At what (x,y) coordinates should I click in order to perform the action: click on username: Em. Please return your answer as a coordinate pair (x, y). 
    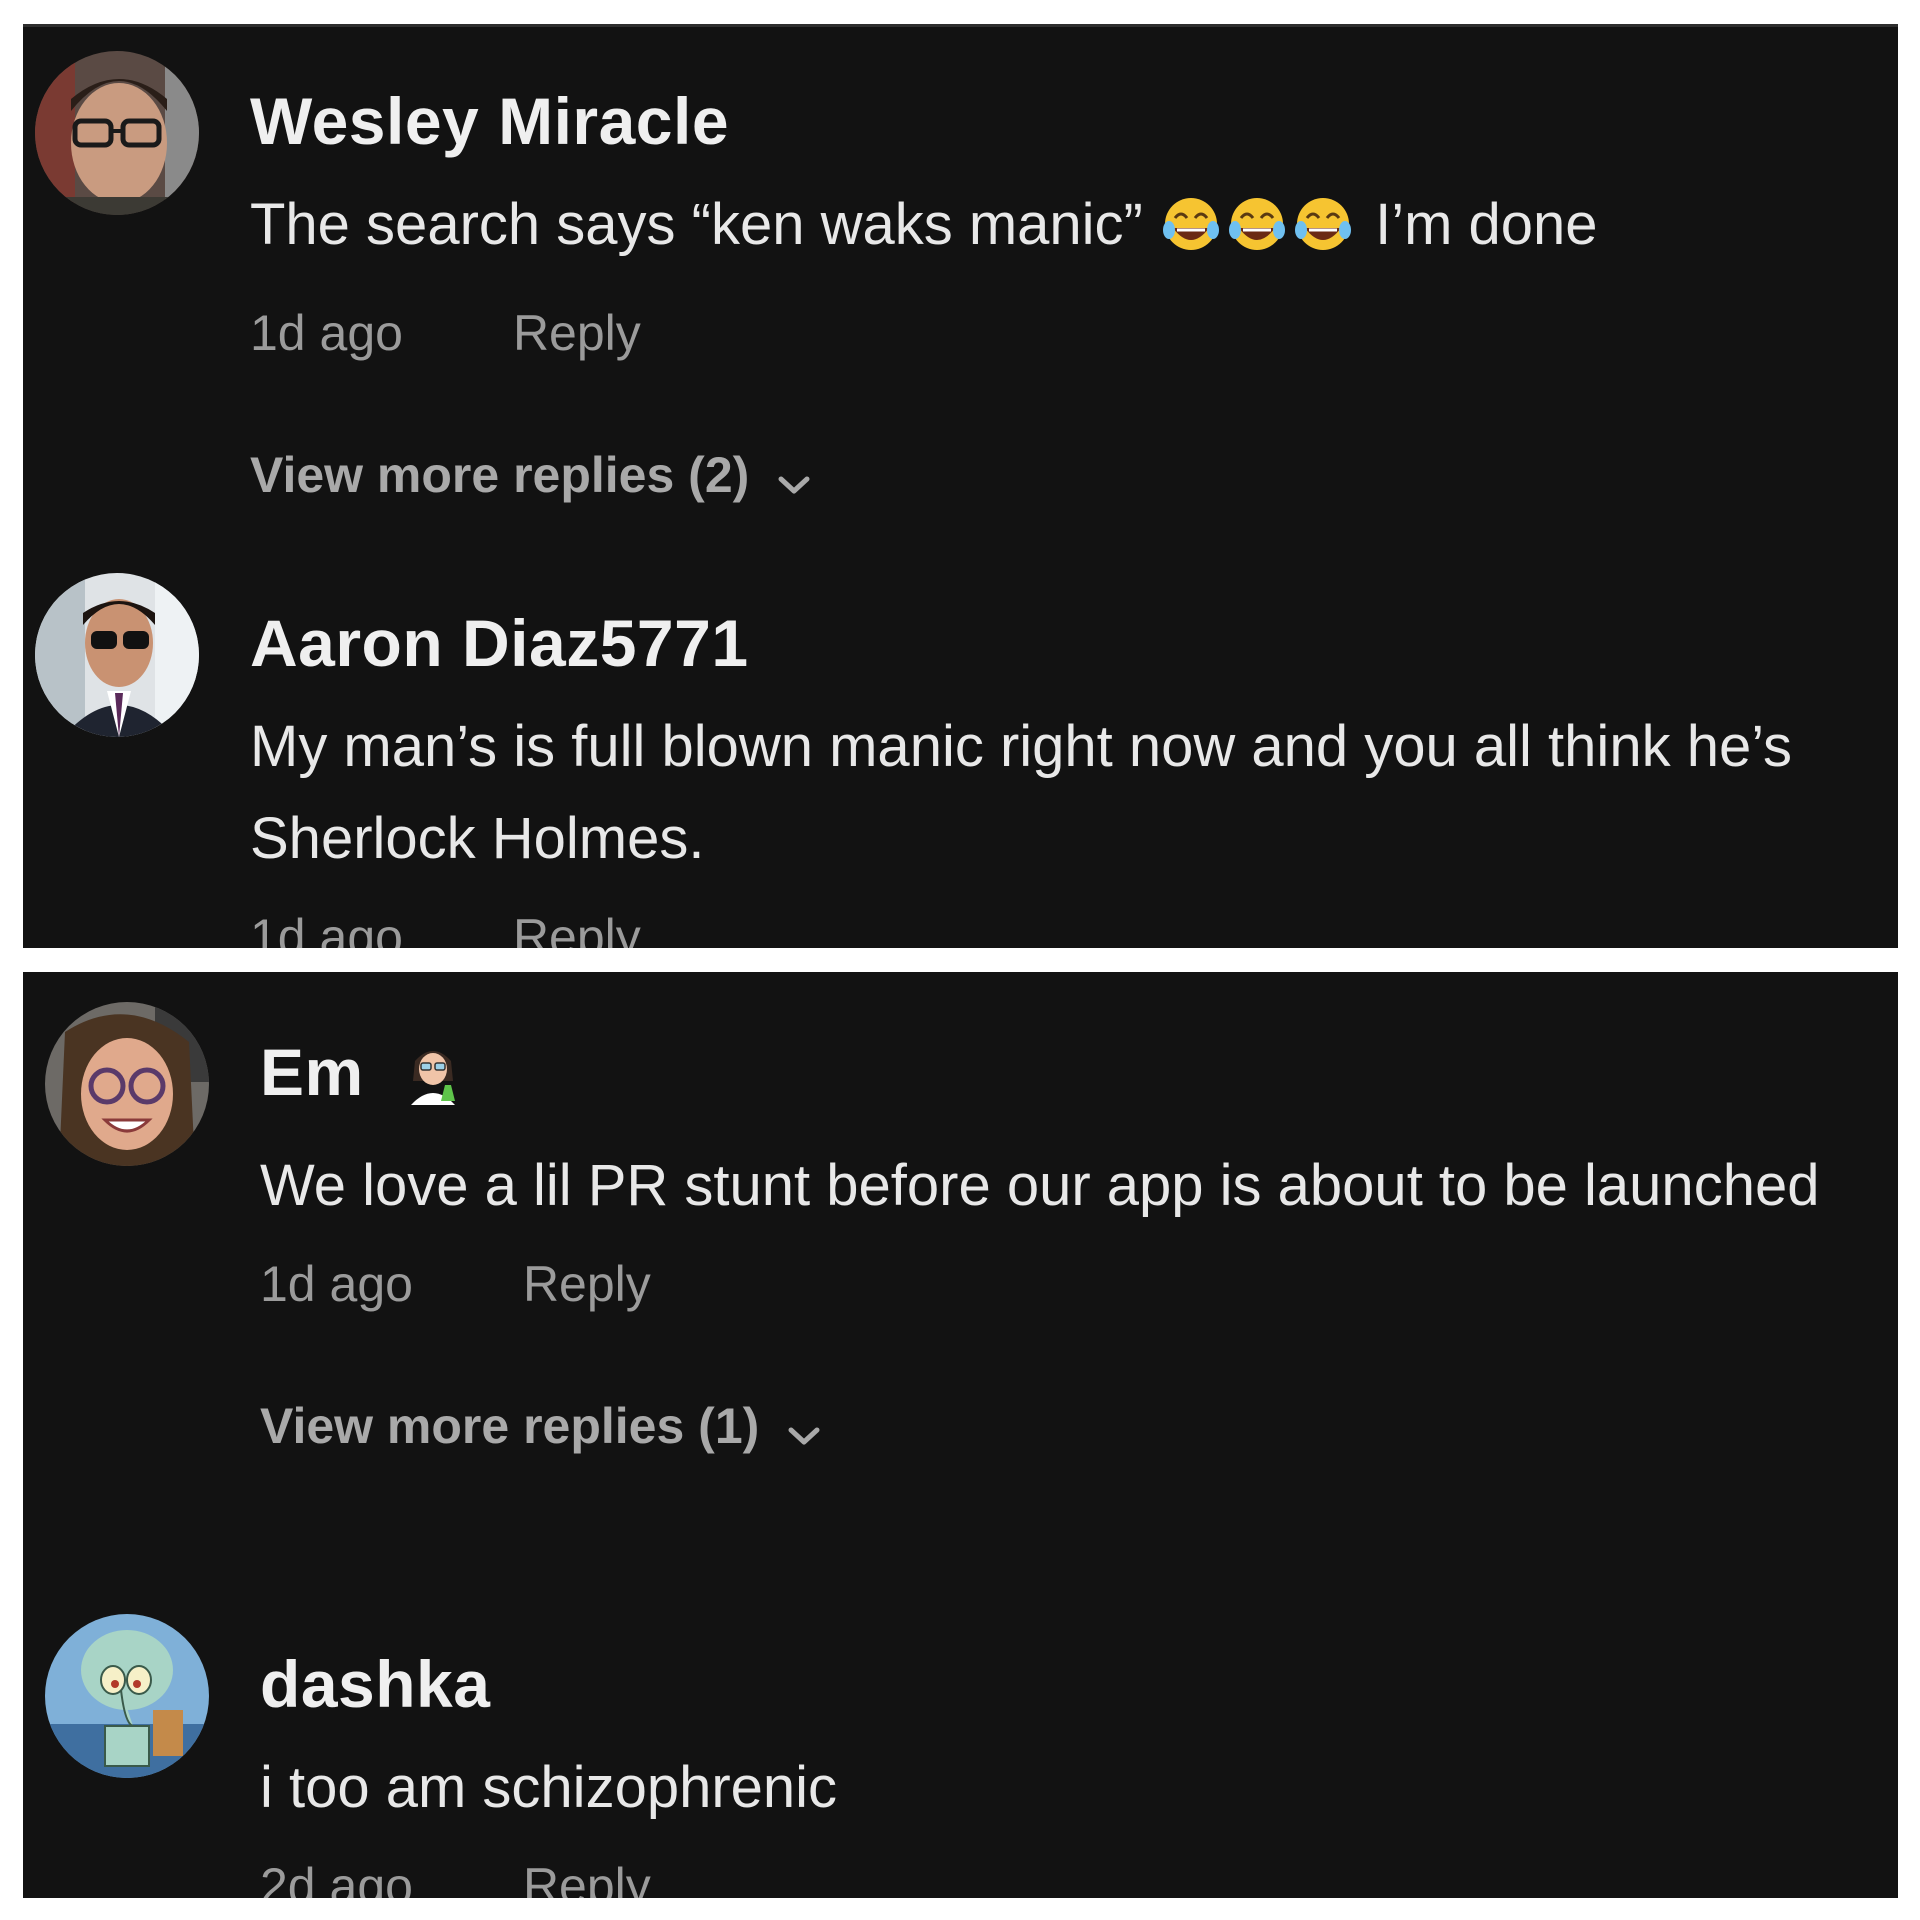
    Looking at the image, I should click on (1059, 1077).